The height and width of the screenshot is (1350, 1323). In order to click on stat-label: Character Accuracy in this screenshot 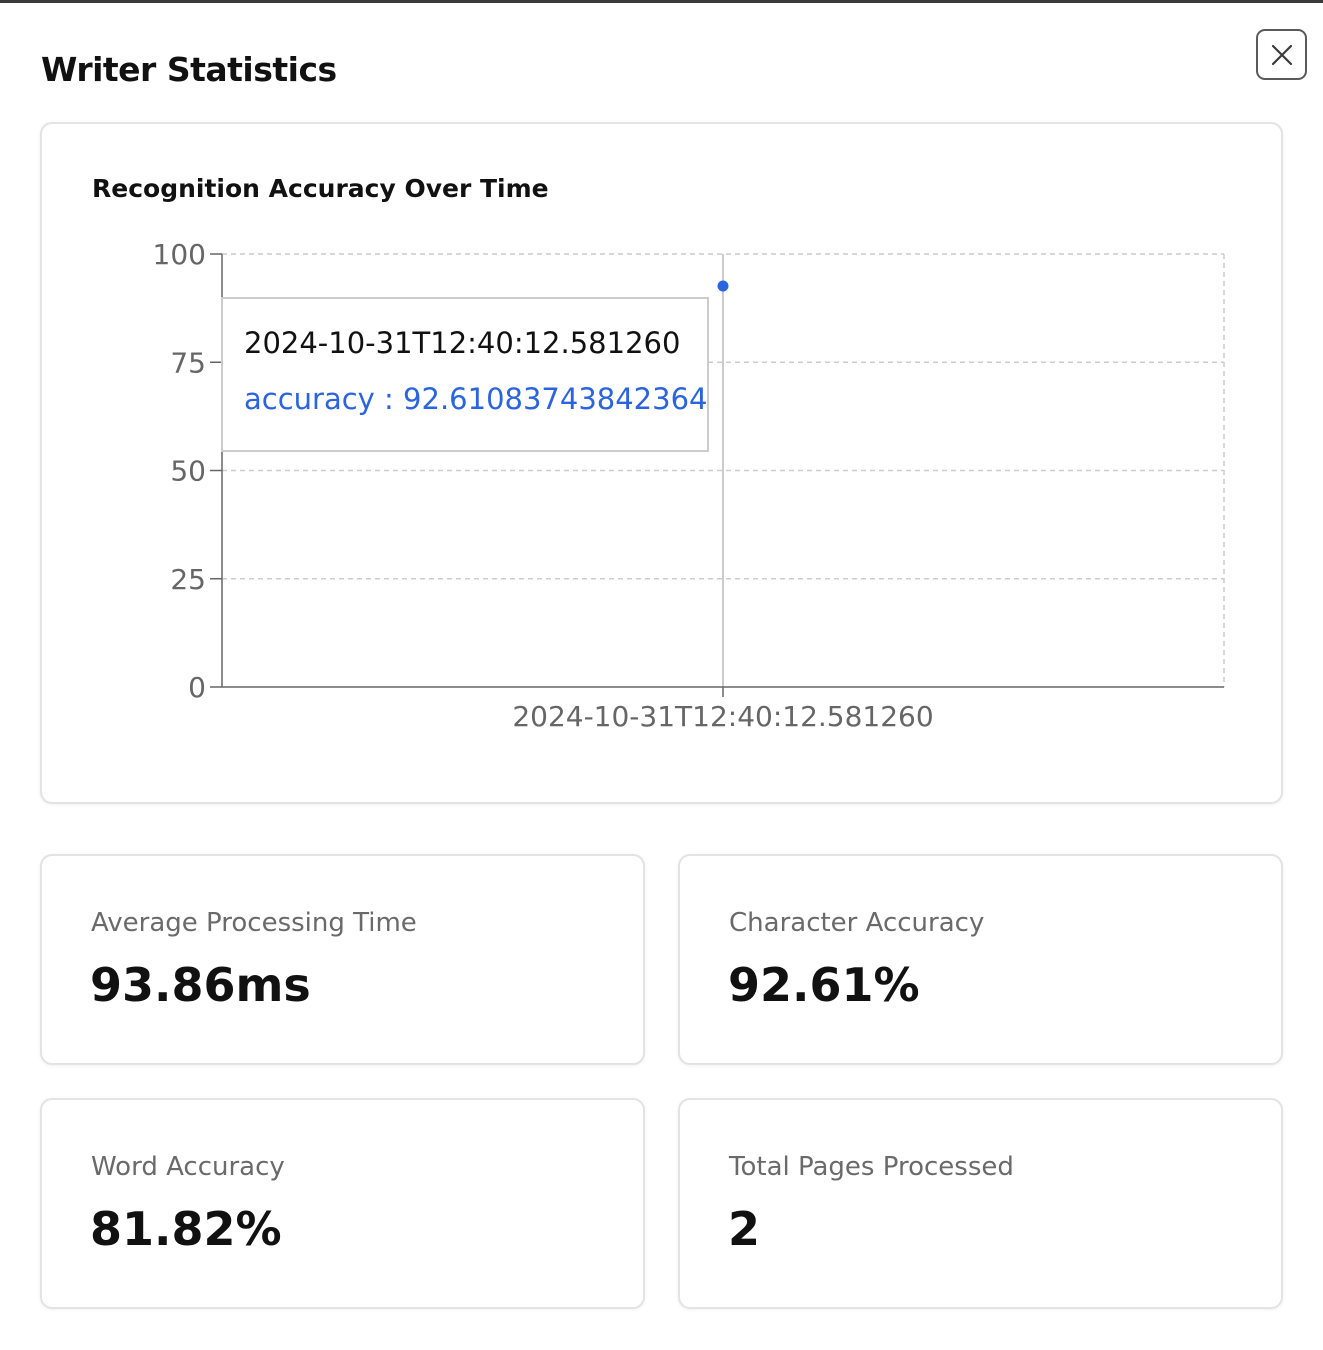, I will do `click(857, 923)`.